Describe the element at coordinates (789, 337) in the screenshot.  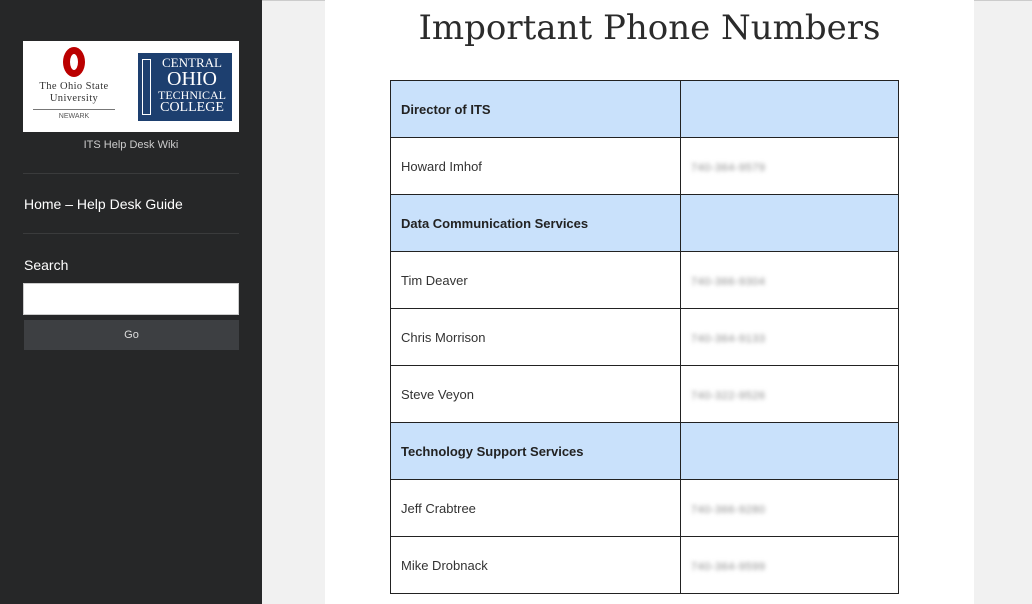
I see `phone-cell: 740-364-9133` at that location.